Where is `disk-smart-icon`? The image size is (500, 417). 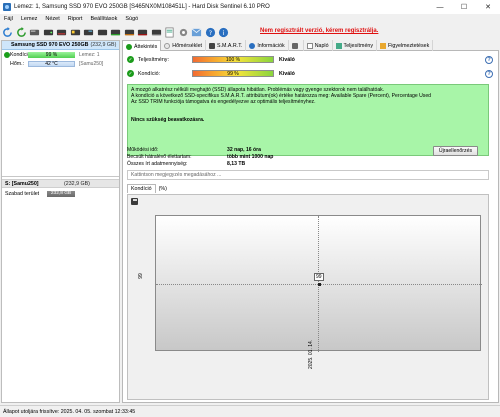
disk-smart-icon is located at coordinates (88, 32).